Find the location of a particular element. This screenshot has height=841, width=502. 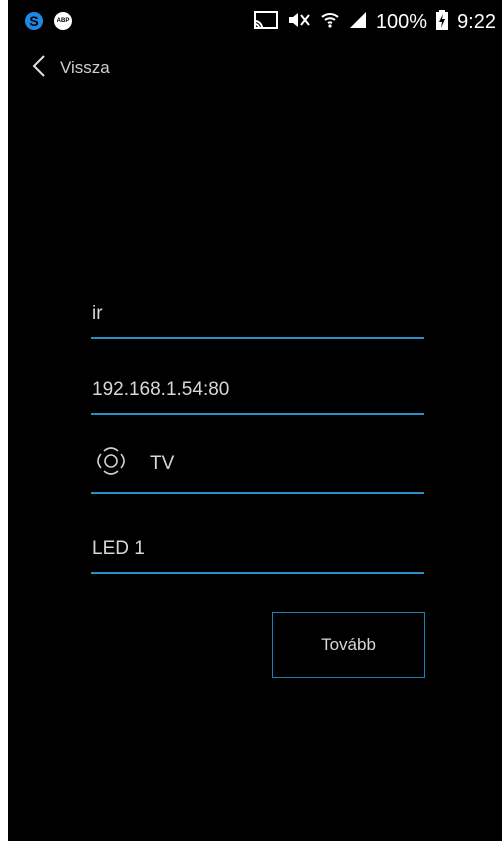

battery-percent: 100% is located at coordinates (401, 22).